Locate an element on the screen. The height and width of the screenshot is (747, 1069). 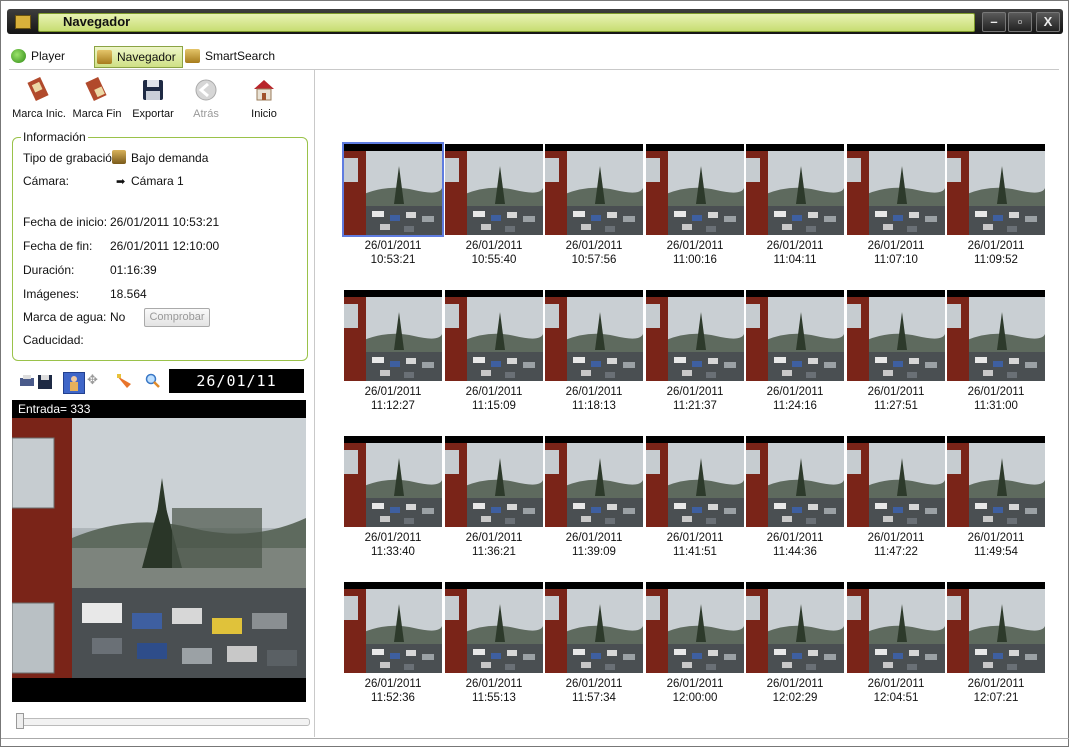
entrada-label: Entrada= 333 is located at coordinates (159, 409).